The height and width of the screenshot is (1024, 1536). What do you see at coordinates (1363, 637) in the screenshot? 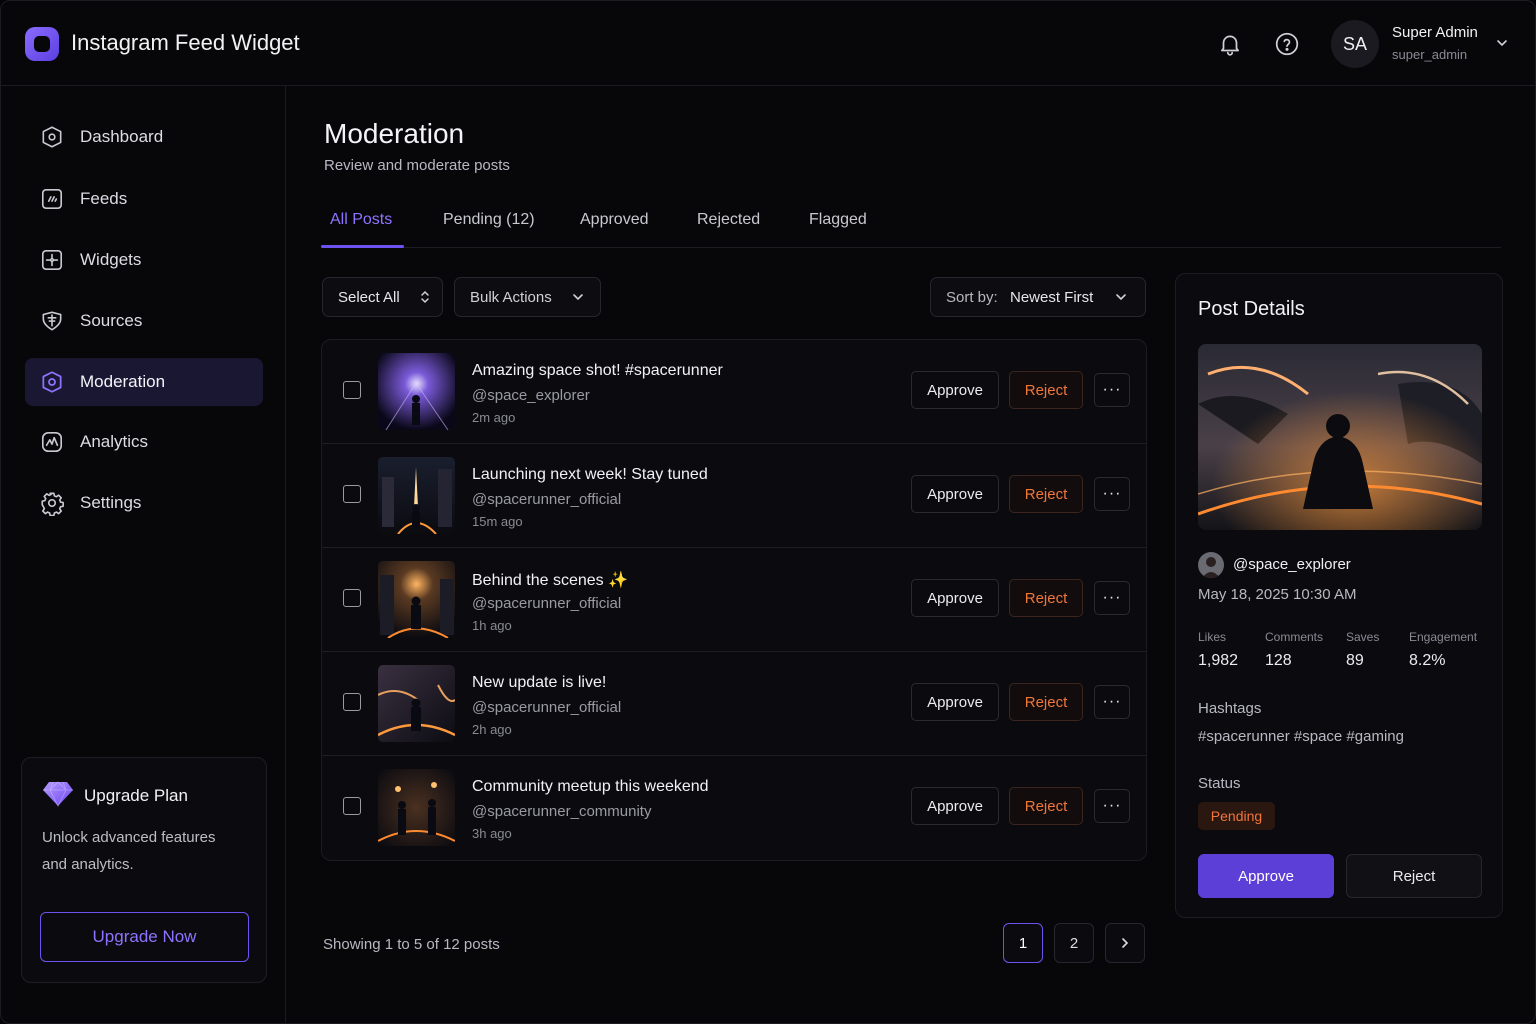
I see `stat-saves-label: Saves` at bounding box center [1363, 637].